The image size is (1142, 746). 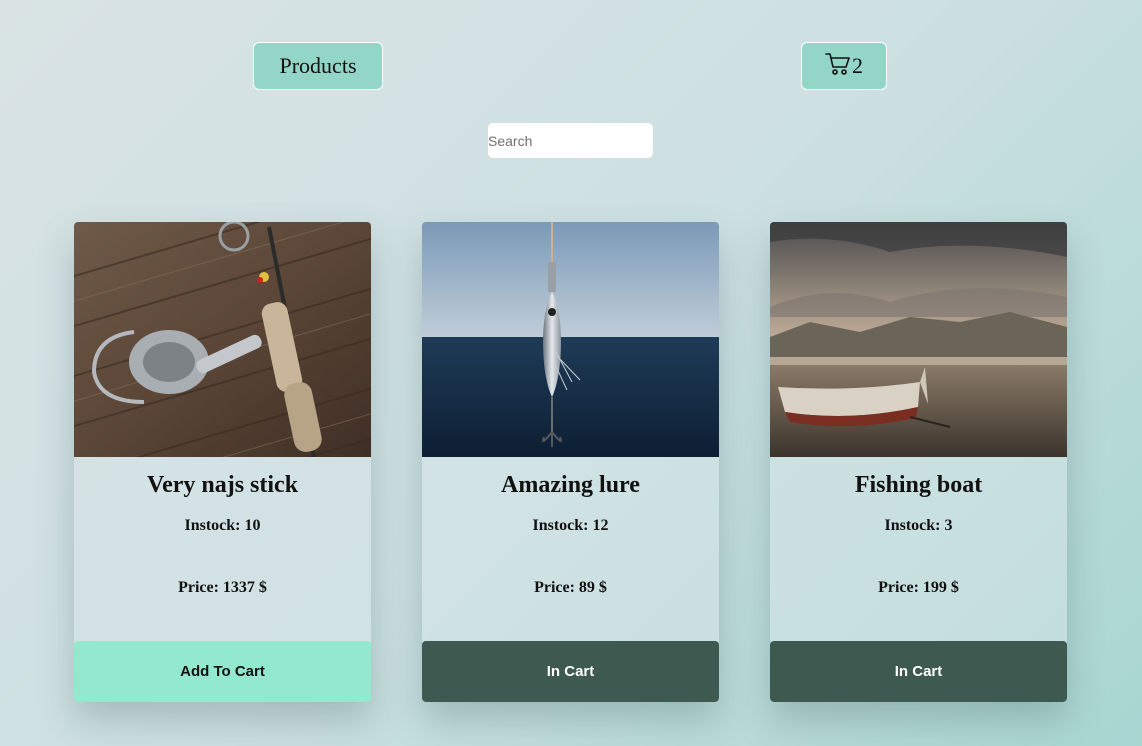 What do you see at coordinates (222, 485) in the screenshot?
I see `product-title: Very najs stick` at bounding box center [222, 485].